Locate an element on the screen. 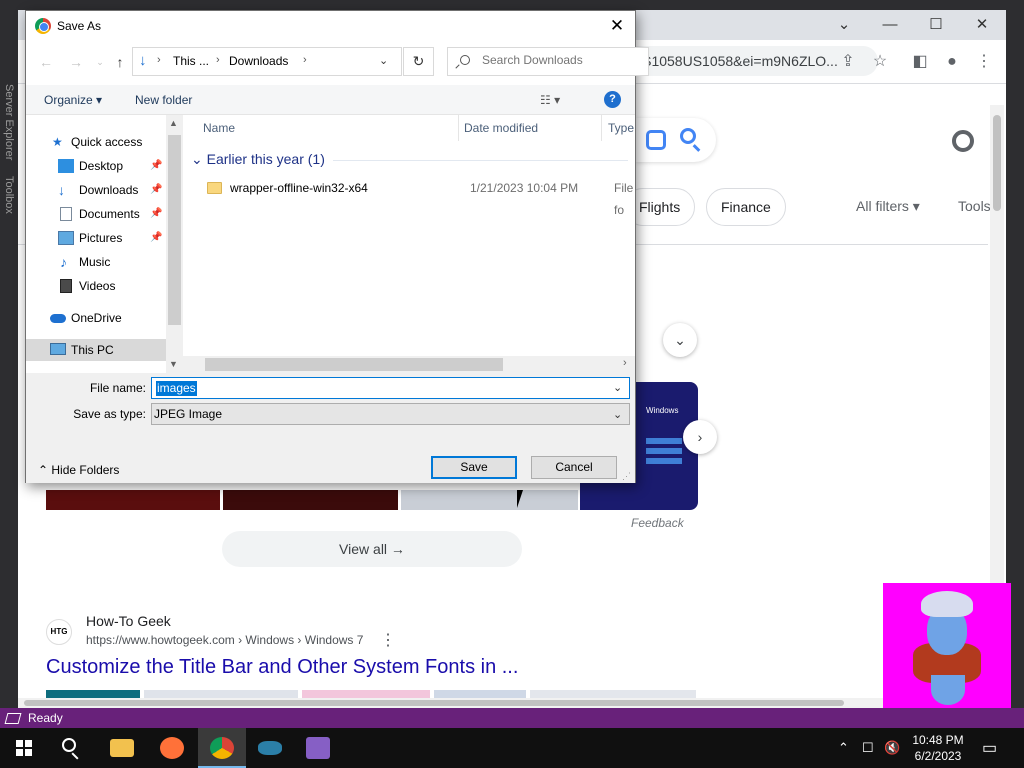  next-images-button: › is located at coordinates (700, 437).